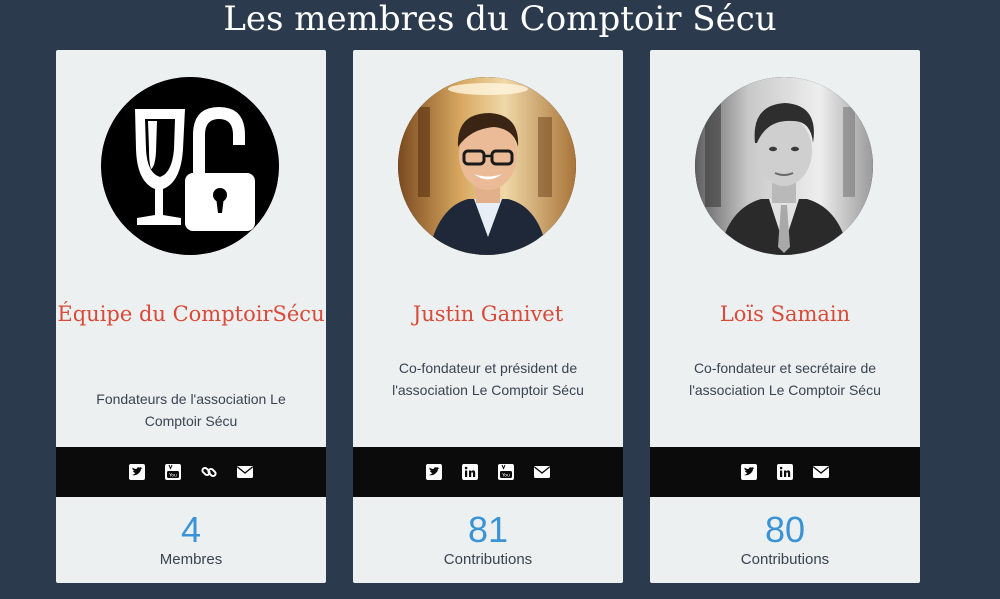 The image size is (1000, 599). What do you see at coordinates (500, 19) in the screenshot?
I see `page-title: Les membres du Comptoir Sécu` at bounding box center [500, 19].